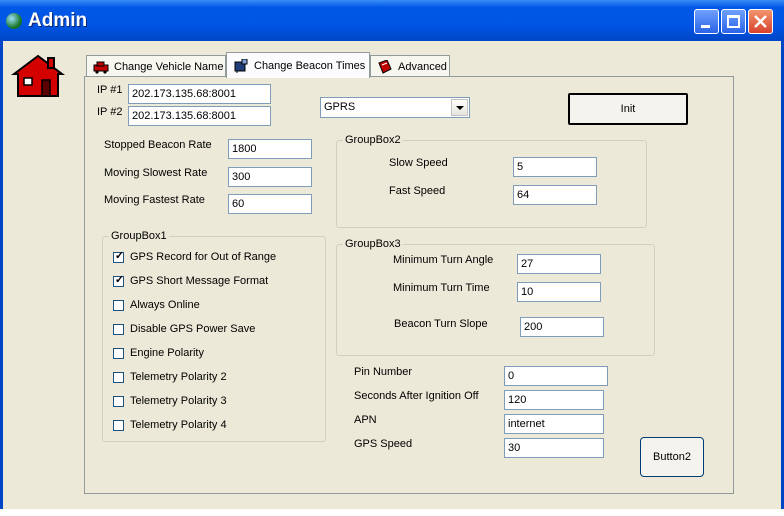 The width and height of the screenshot is (784, 516). I want to click on pin-number-label: Pin Number, so click(383, 372).